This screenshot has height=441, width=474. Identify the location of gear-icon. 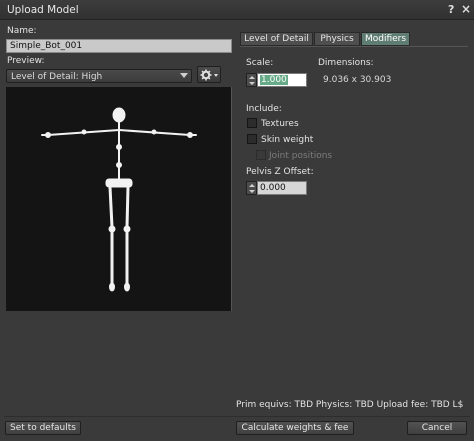
(209, 75).